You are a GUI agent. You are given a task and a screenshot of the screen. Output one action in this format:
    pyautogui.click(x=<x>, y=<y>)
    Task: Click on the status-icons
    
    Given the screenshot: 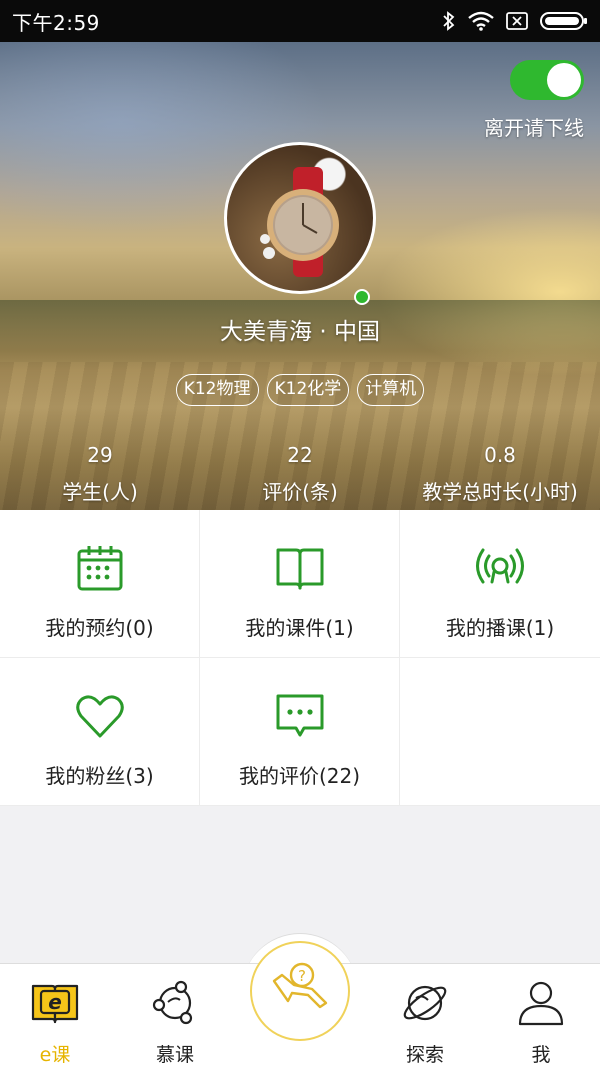 What is the action you would take?
    pyautogui.click(x=515, y=21)
    